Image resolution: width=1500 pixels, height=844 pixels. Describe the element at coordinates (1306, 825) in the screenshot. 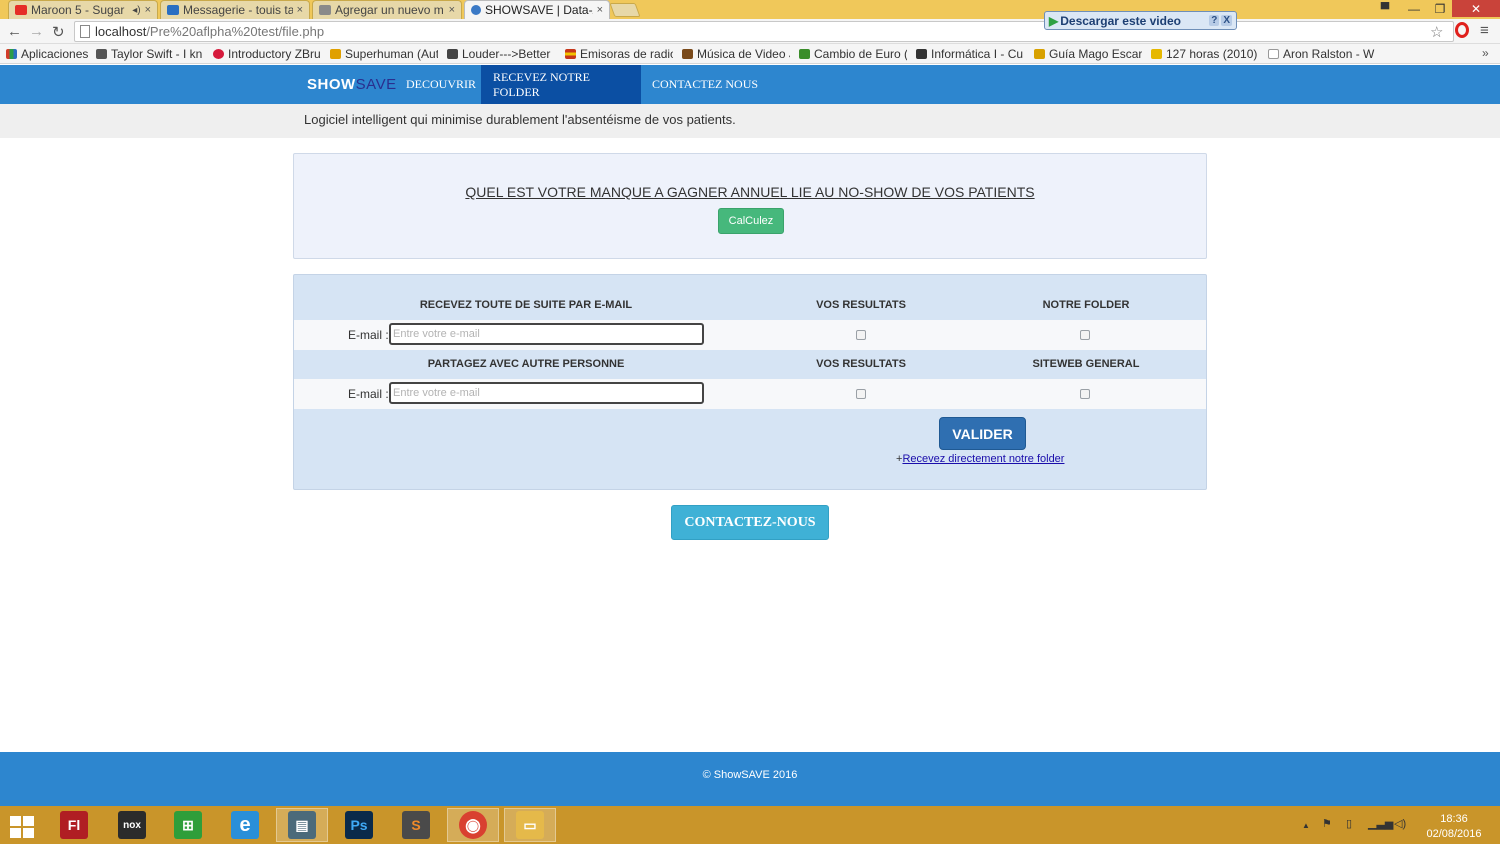

I see `tray-overflow-icon: ▲` at that location.